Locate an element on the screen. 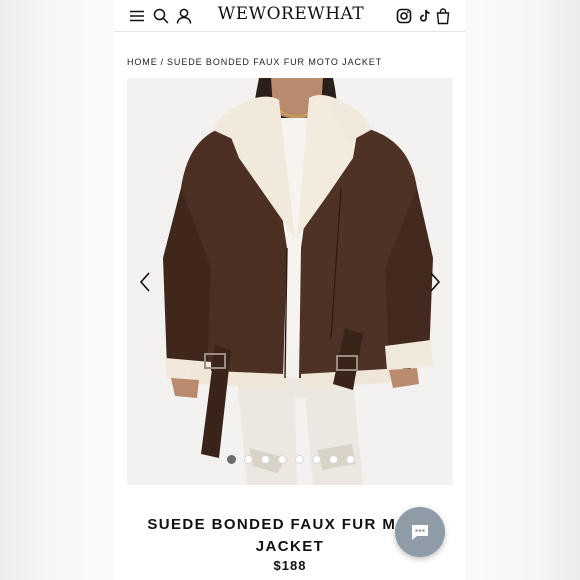 This screenshot has height=580, width=580. chevron-left-icon is located at coordinates (144, 282).